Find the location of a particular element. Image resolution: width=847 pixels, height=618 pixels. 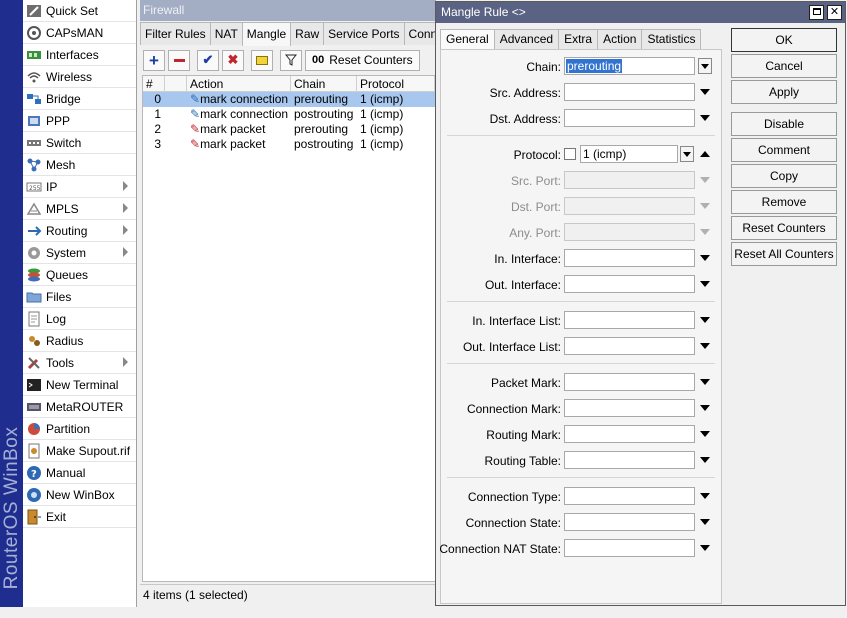

menu-item-quick-set: Quick Set is located at coordinates (79, 11).